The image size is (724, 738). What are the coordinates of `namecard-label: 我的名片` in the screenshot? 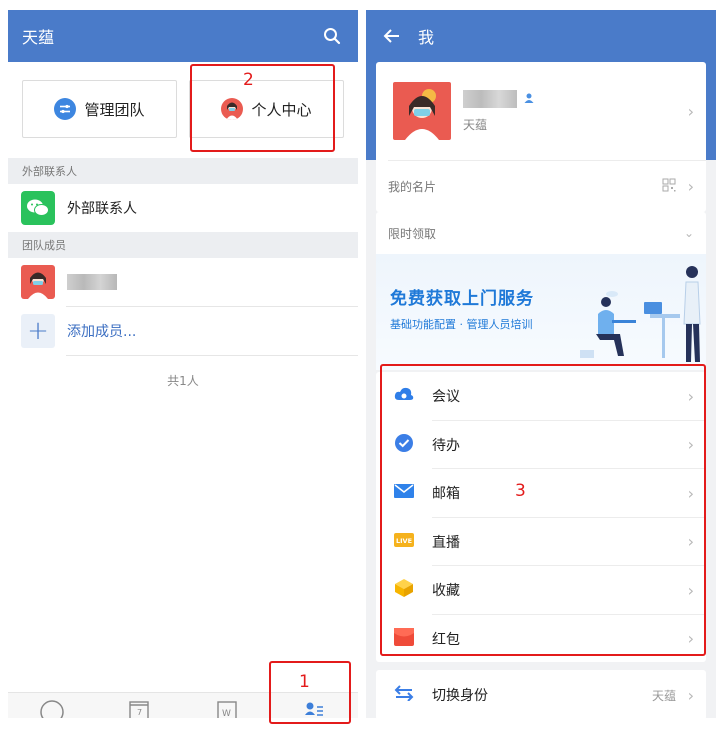 It's located at (412, 186).